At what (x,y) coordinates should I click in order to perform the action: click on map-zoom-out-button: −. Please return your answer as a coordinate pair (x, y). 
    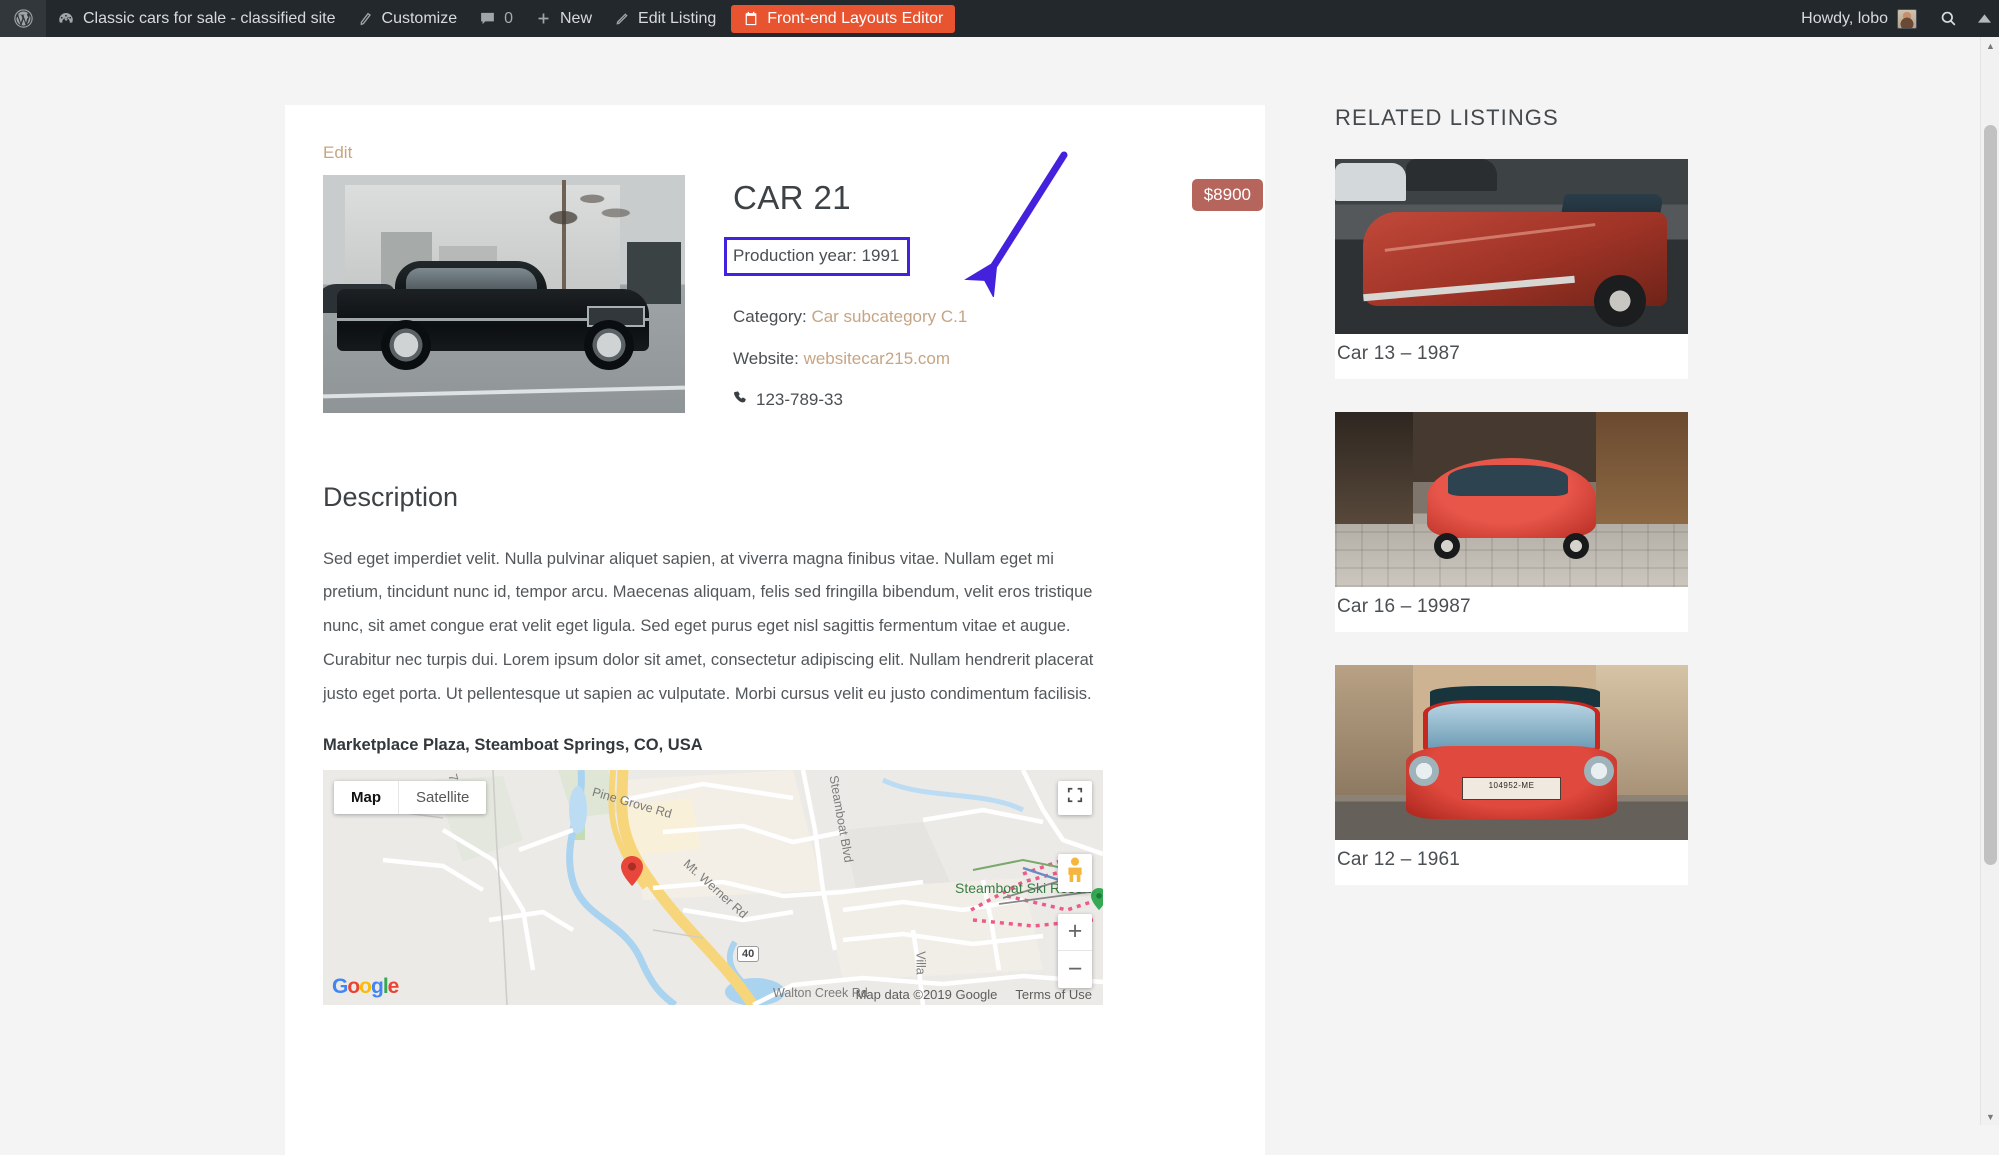
    Looking at the image, I should click on (1075, 969).